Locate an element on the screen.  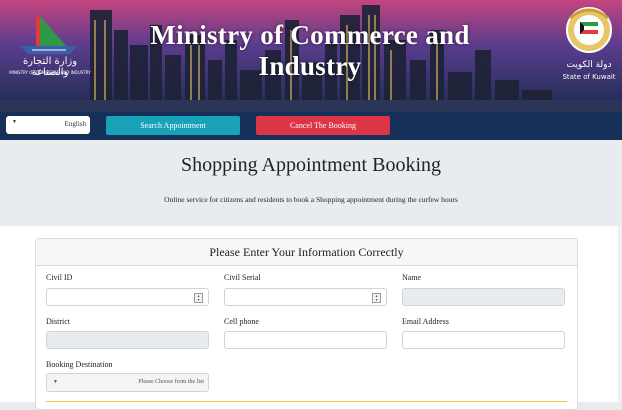
ship-logo-icon is located at coordinates (49, 33).